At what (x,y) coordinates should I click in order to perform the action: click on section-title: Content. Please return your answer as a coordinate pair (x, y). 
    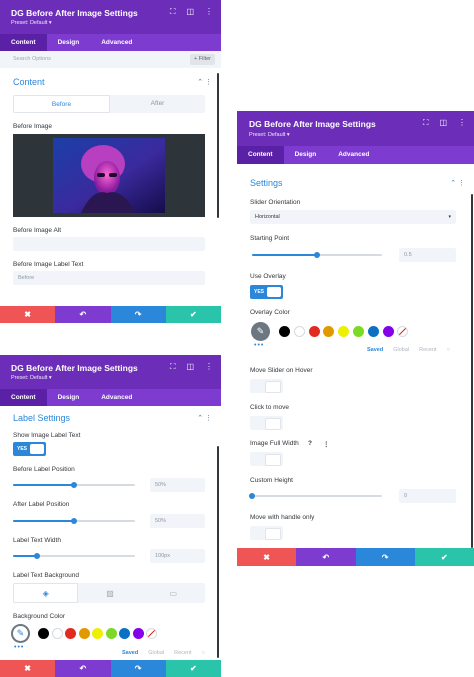
    Looking at the image, I should click on (29, 82).